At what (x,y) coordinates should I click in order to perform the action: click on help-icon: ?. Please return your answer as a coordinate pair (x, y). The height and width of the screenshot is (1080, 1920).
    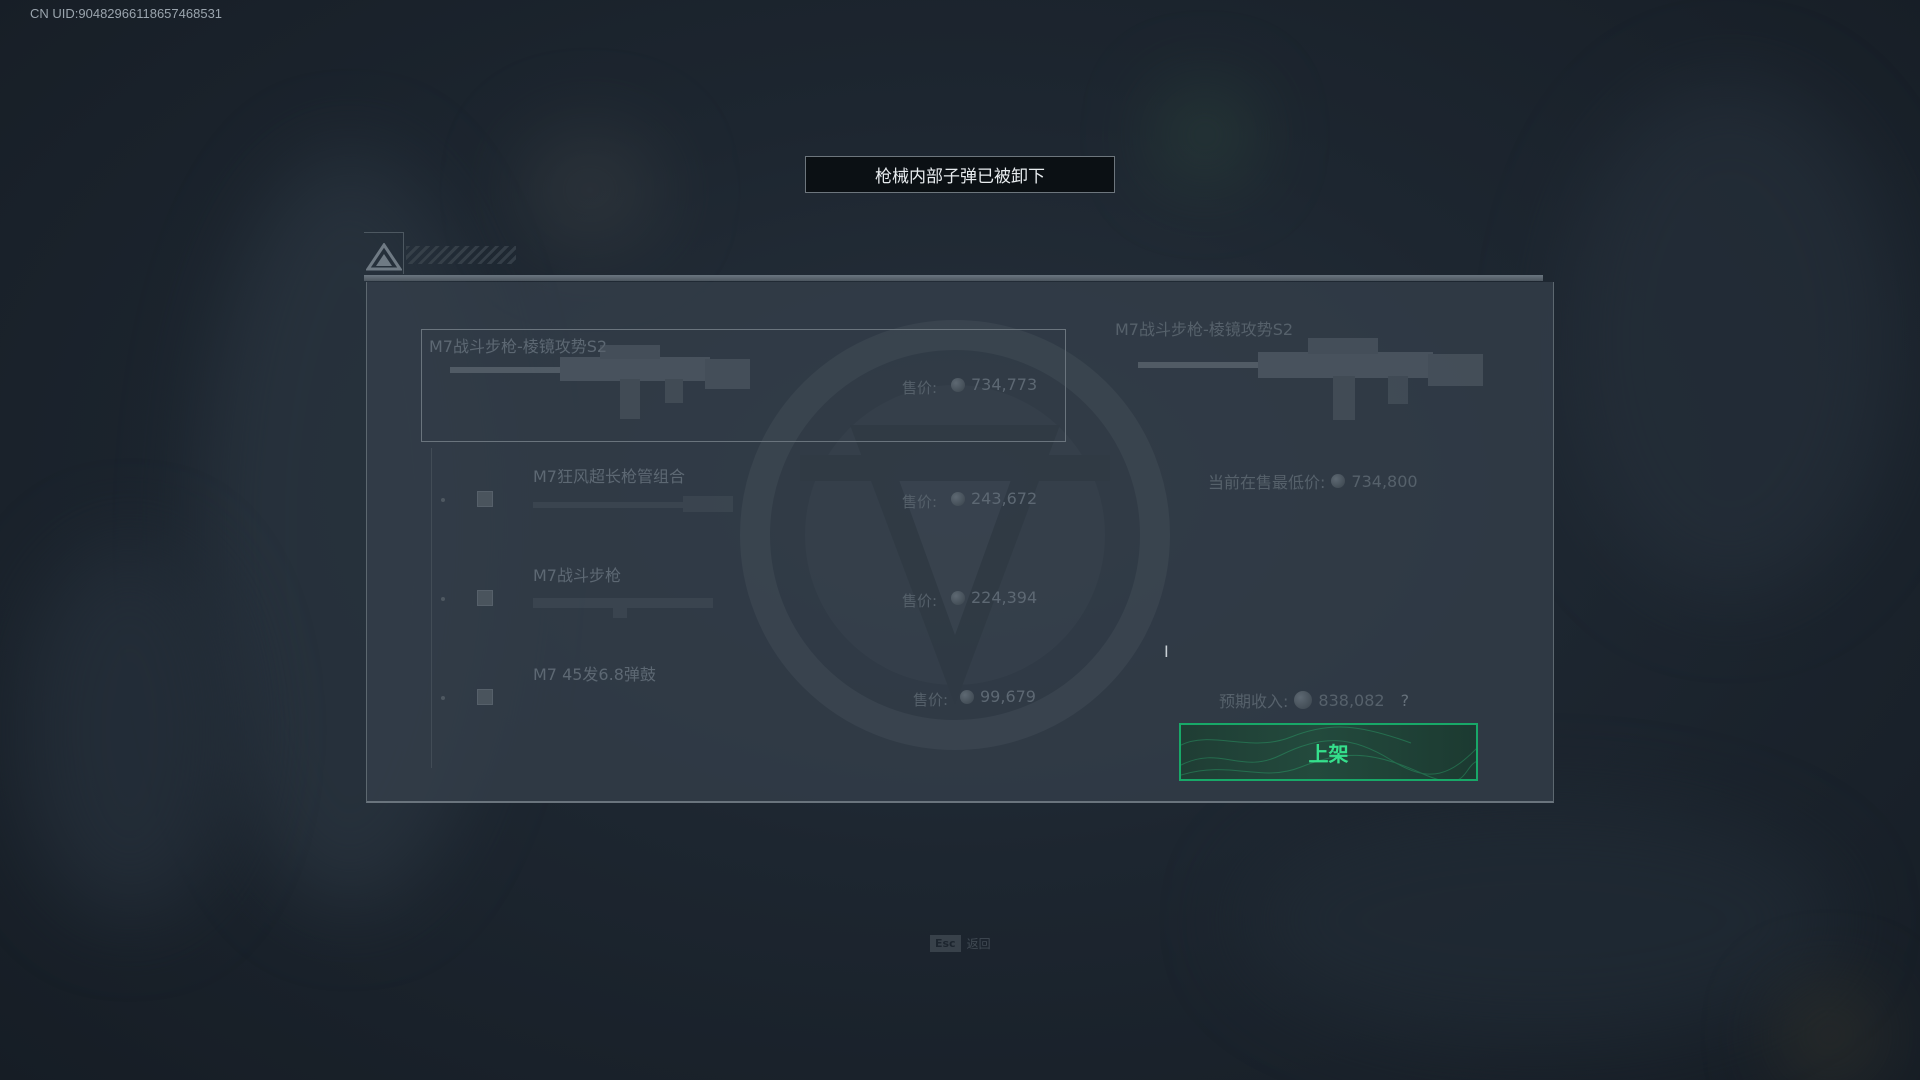
    Looking at the image, I should click on (1405, 700).